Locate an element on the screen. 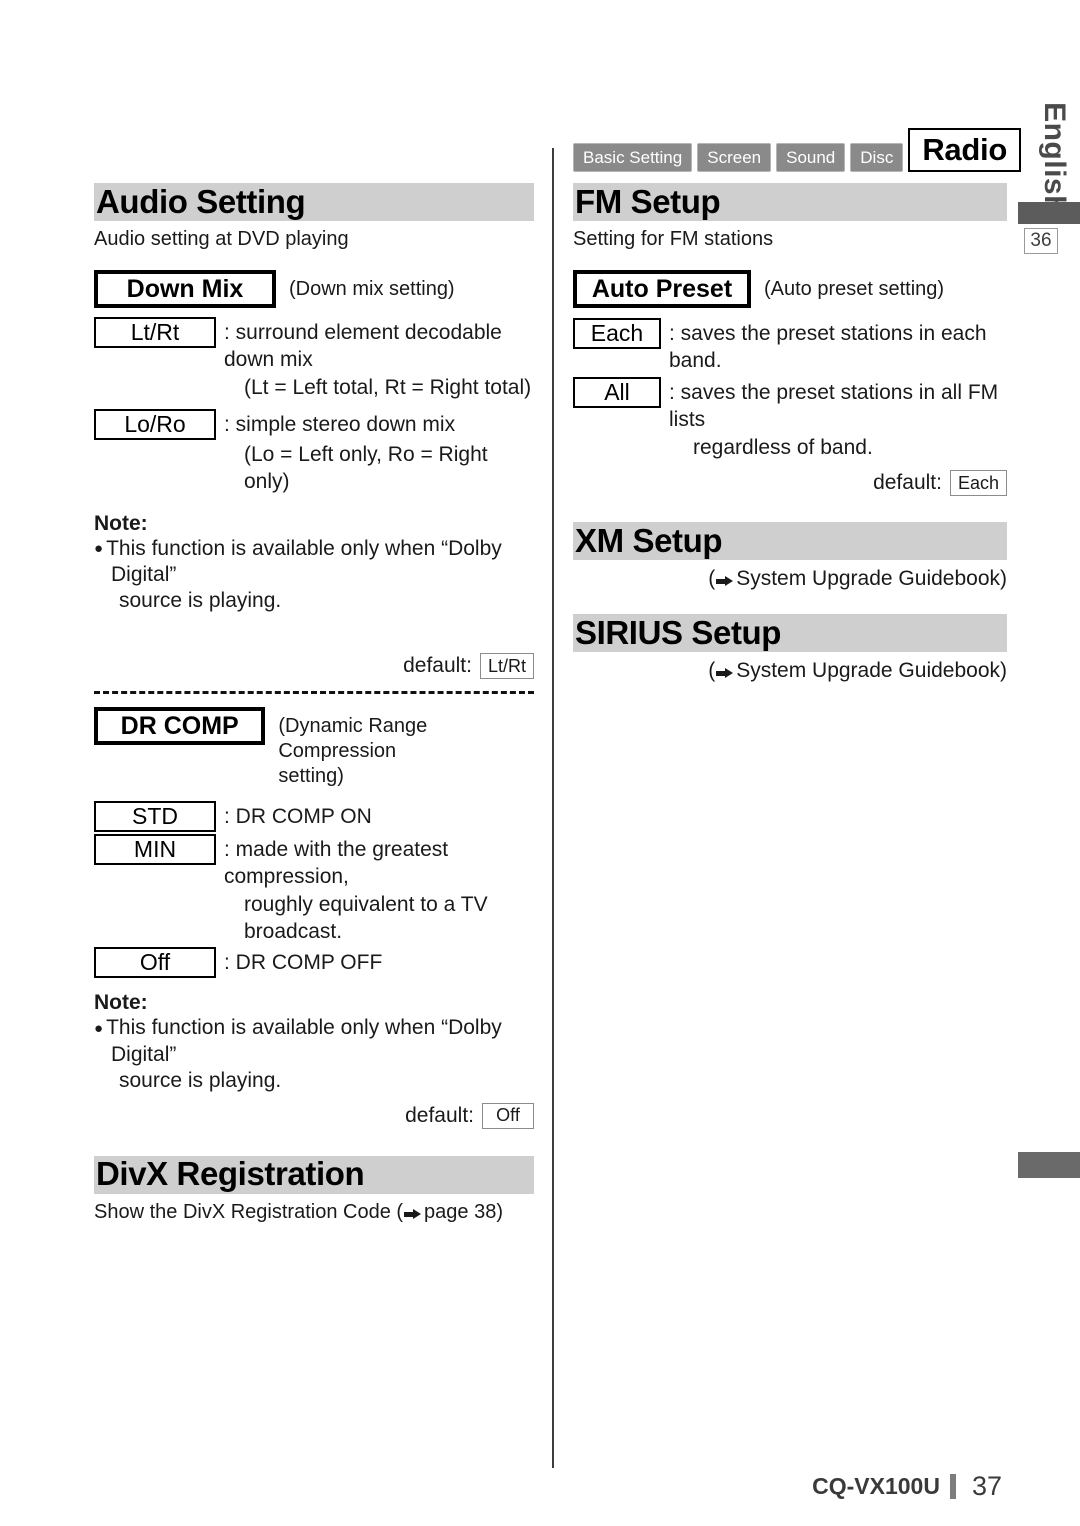 Image resolution: width=1080 pixels, height=1526 pixels. dr-comp-note-line-1: (Dynamic Range Compression is located at coordinates (353, 739).